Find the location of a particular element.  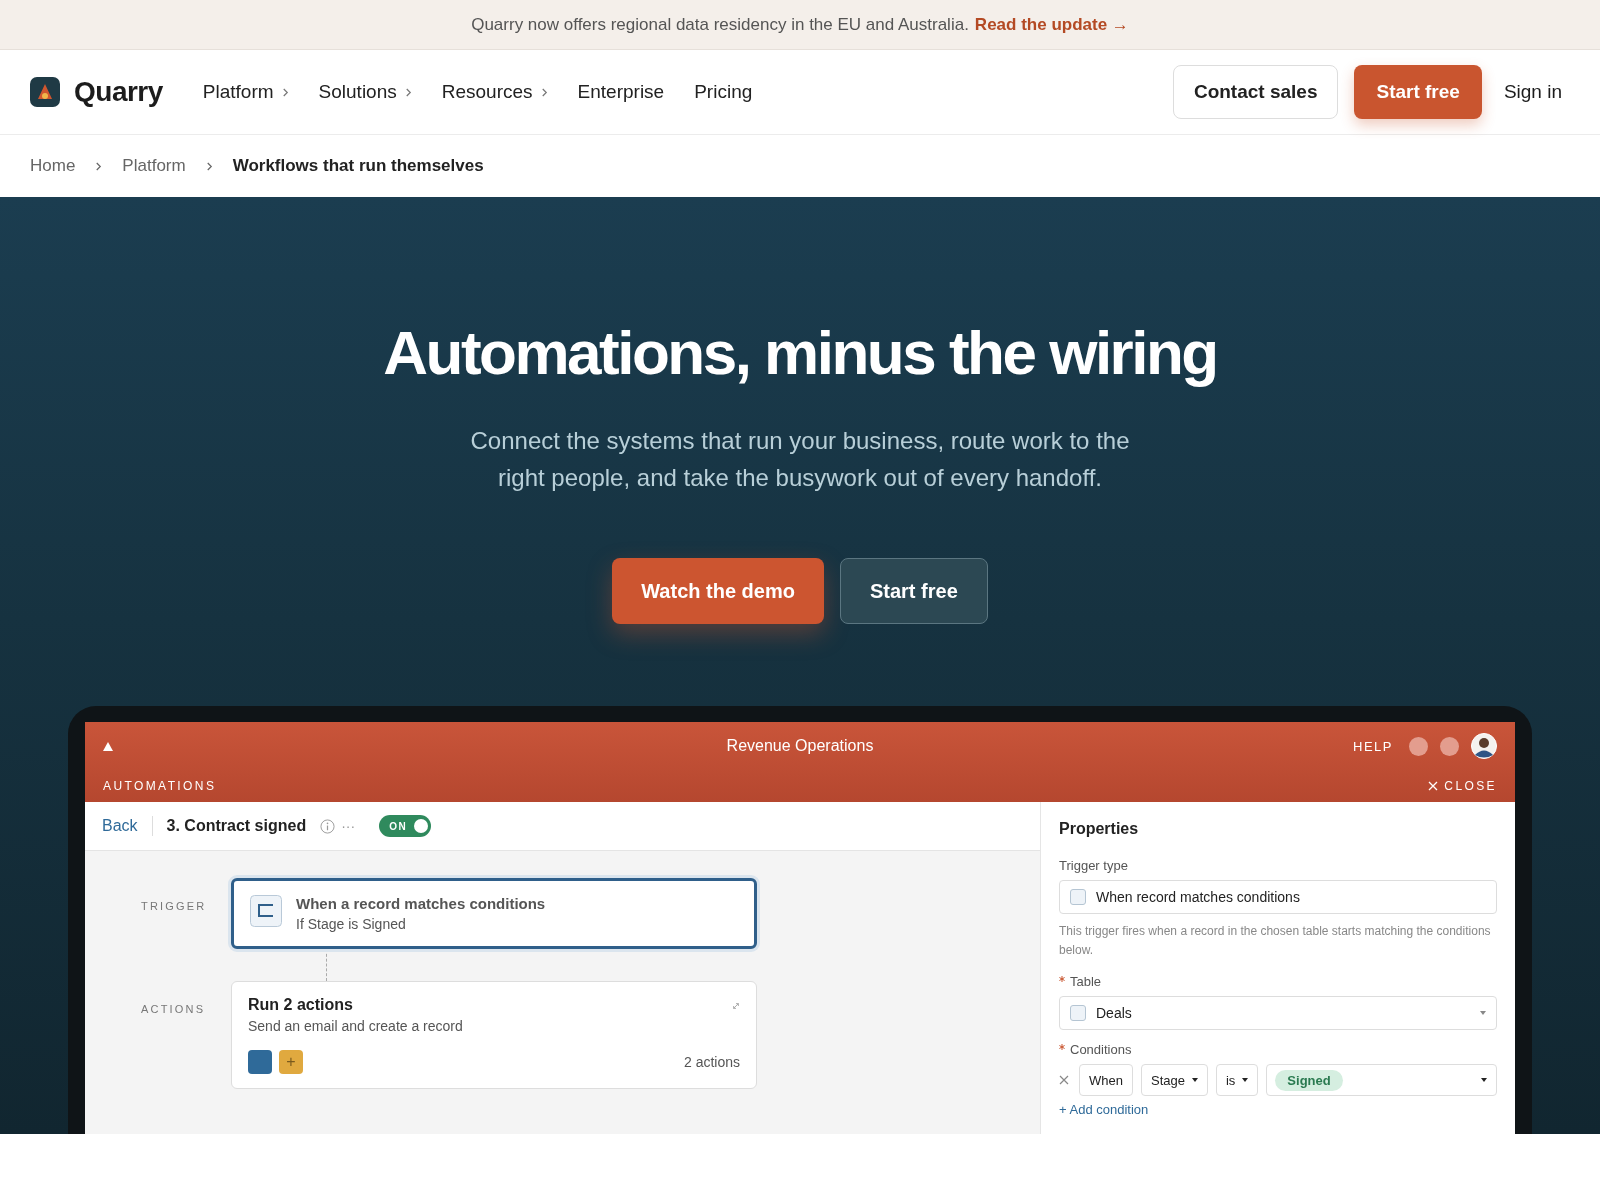

step-label: ACTIONS is located at coordinates (174, 1008).